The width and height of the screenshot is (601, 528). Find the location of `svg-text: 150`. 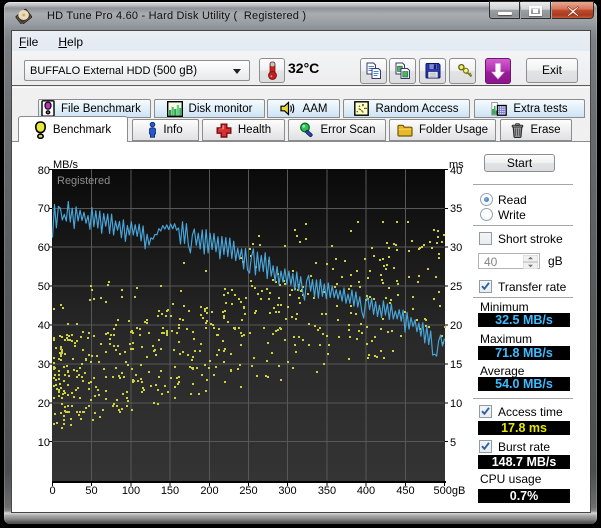

svg-text: 150 is located at coordinates (170, 491).